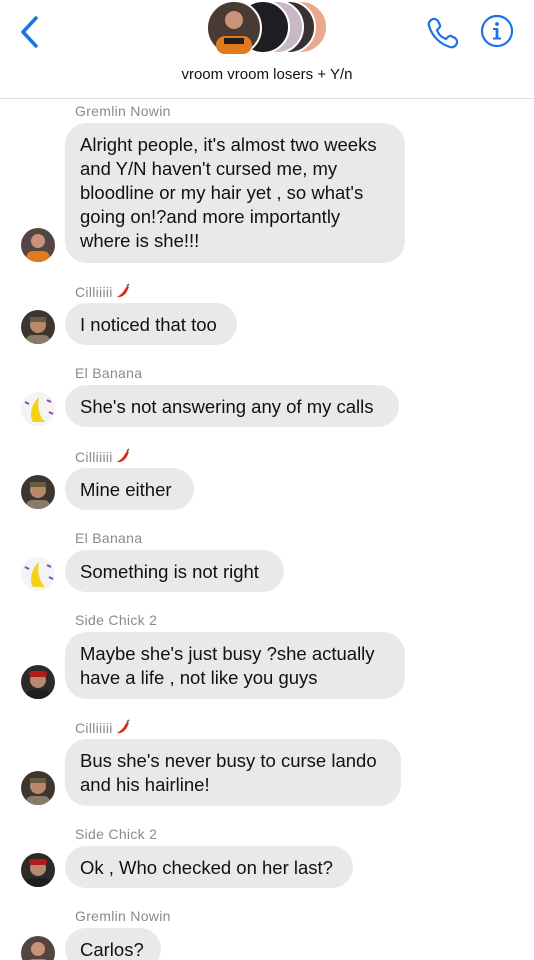  What do you see at coordinates (267, 74) in the screenshot?
I see `group-title: vroom vroom losers + Y/n` at bounding box center [267, 74].